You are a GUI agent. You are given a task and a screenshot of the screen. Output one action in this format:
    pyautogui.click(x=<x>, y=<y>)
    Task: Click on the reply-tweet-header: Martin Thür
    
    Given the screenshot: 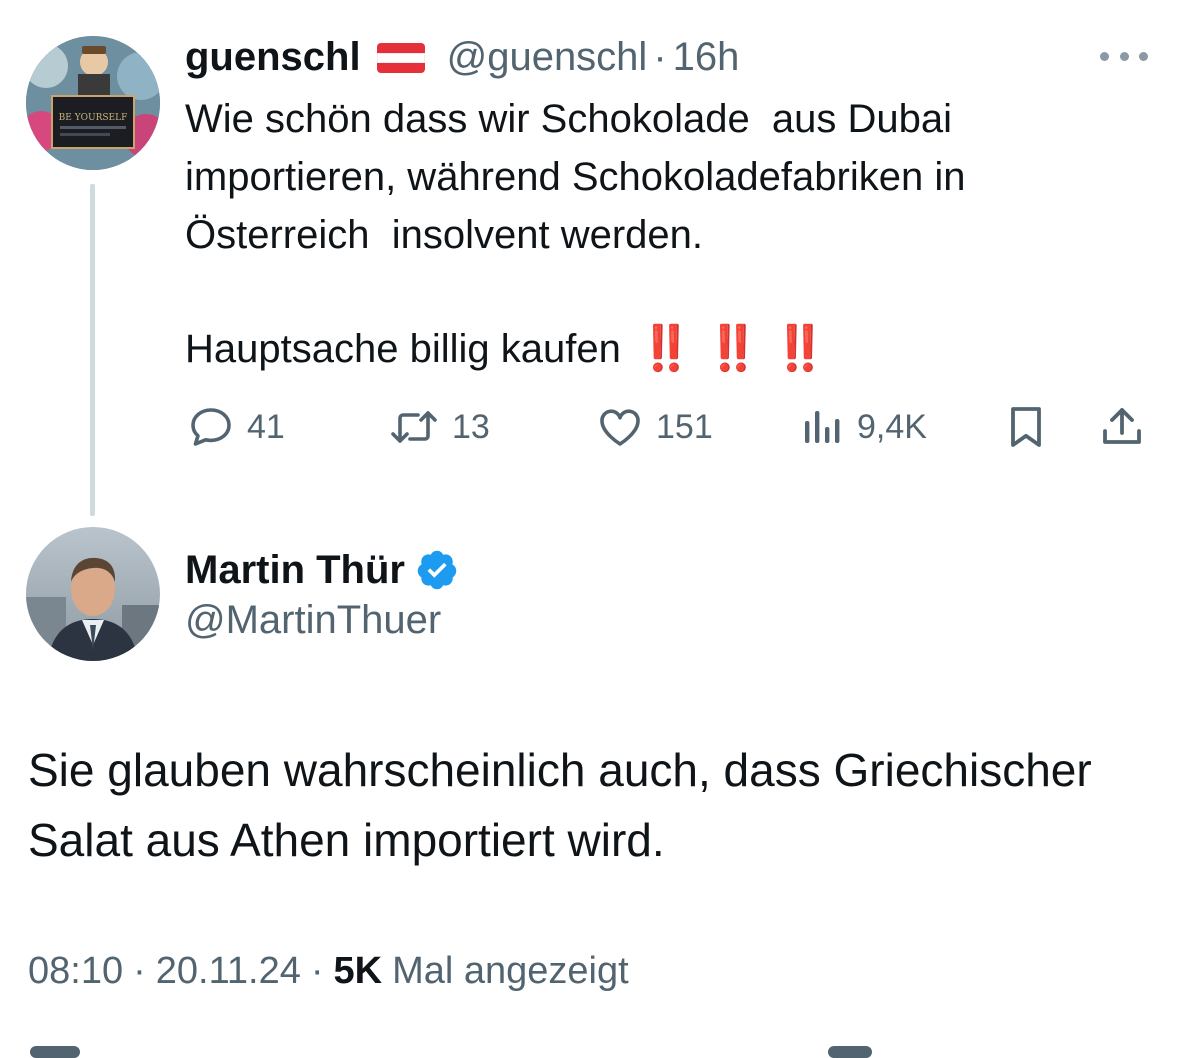 What is the action you would take?
    pyautogui.click(x=322, y=570)
    